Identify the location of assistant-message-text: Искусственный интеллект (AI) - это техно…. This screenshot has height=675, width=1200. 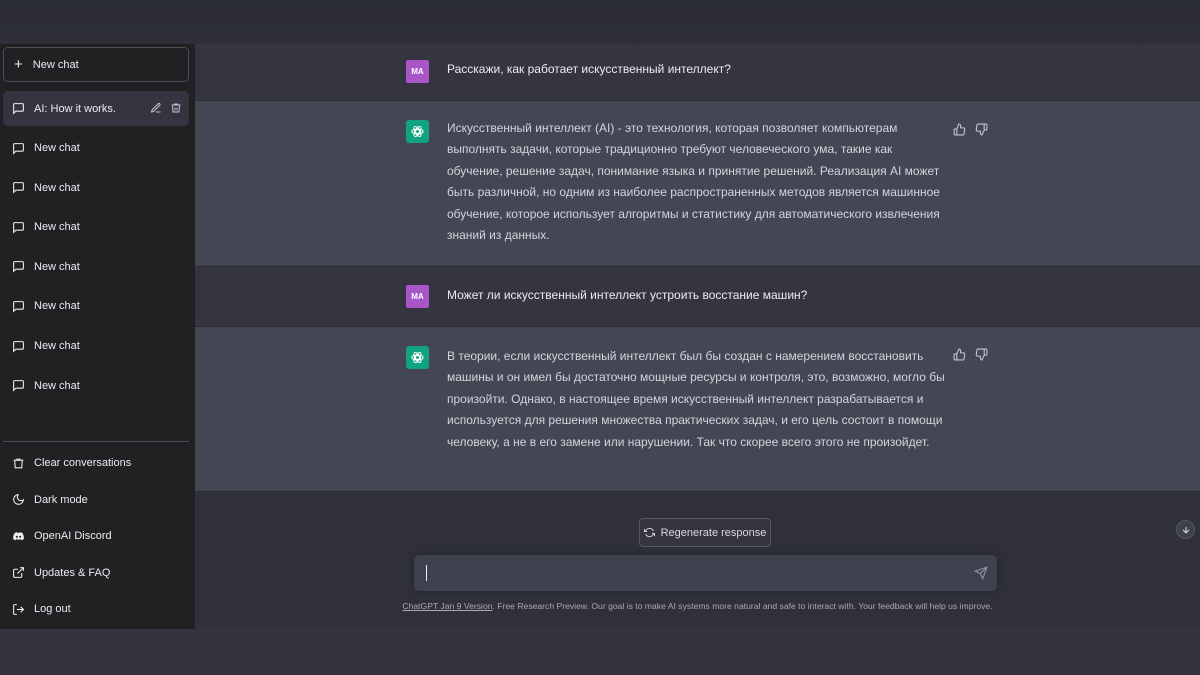
(693, 182).